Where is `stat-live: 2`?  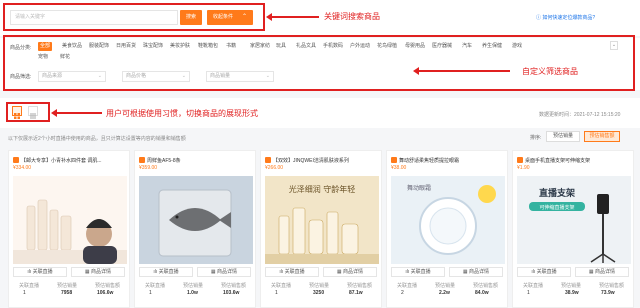 stat-live: 2 is located at coordinates (402, 293).